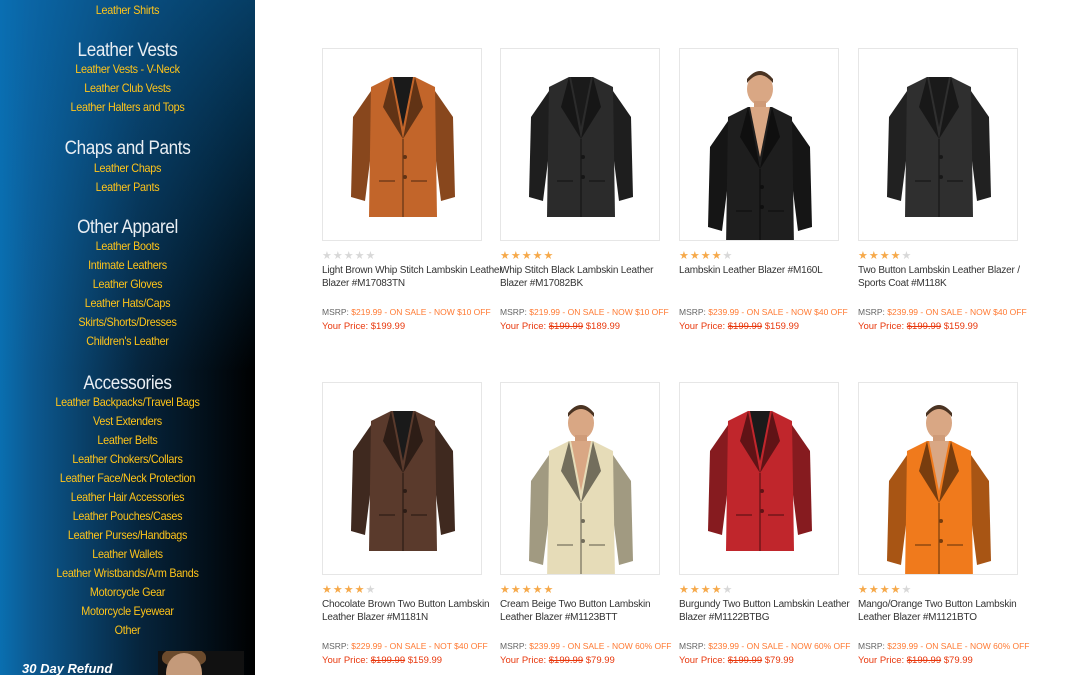  Describe the element at coordinates (128, 516) in the screenshot. I see `sidebar-link: Leather Pouches/Cases` at that location.